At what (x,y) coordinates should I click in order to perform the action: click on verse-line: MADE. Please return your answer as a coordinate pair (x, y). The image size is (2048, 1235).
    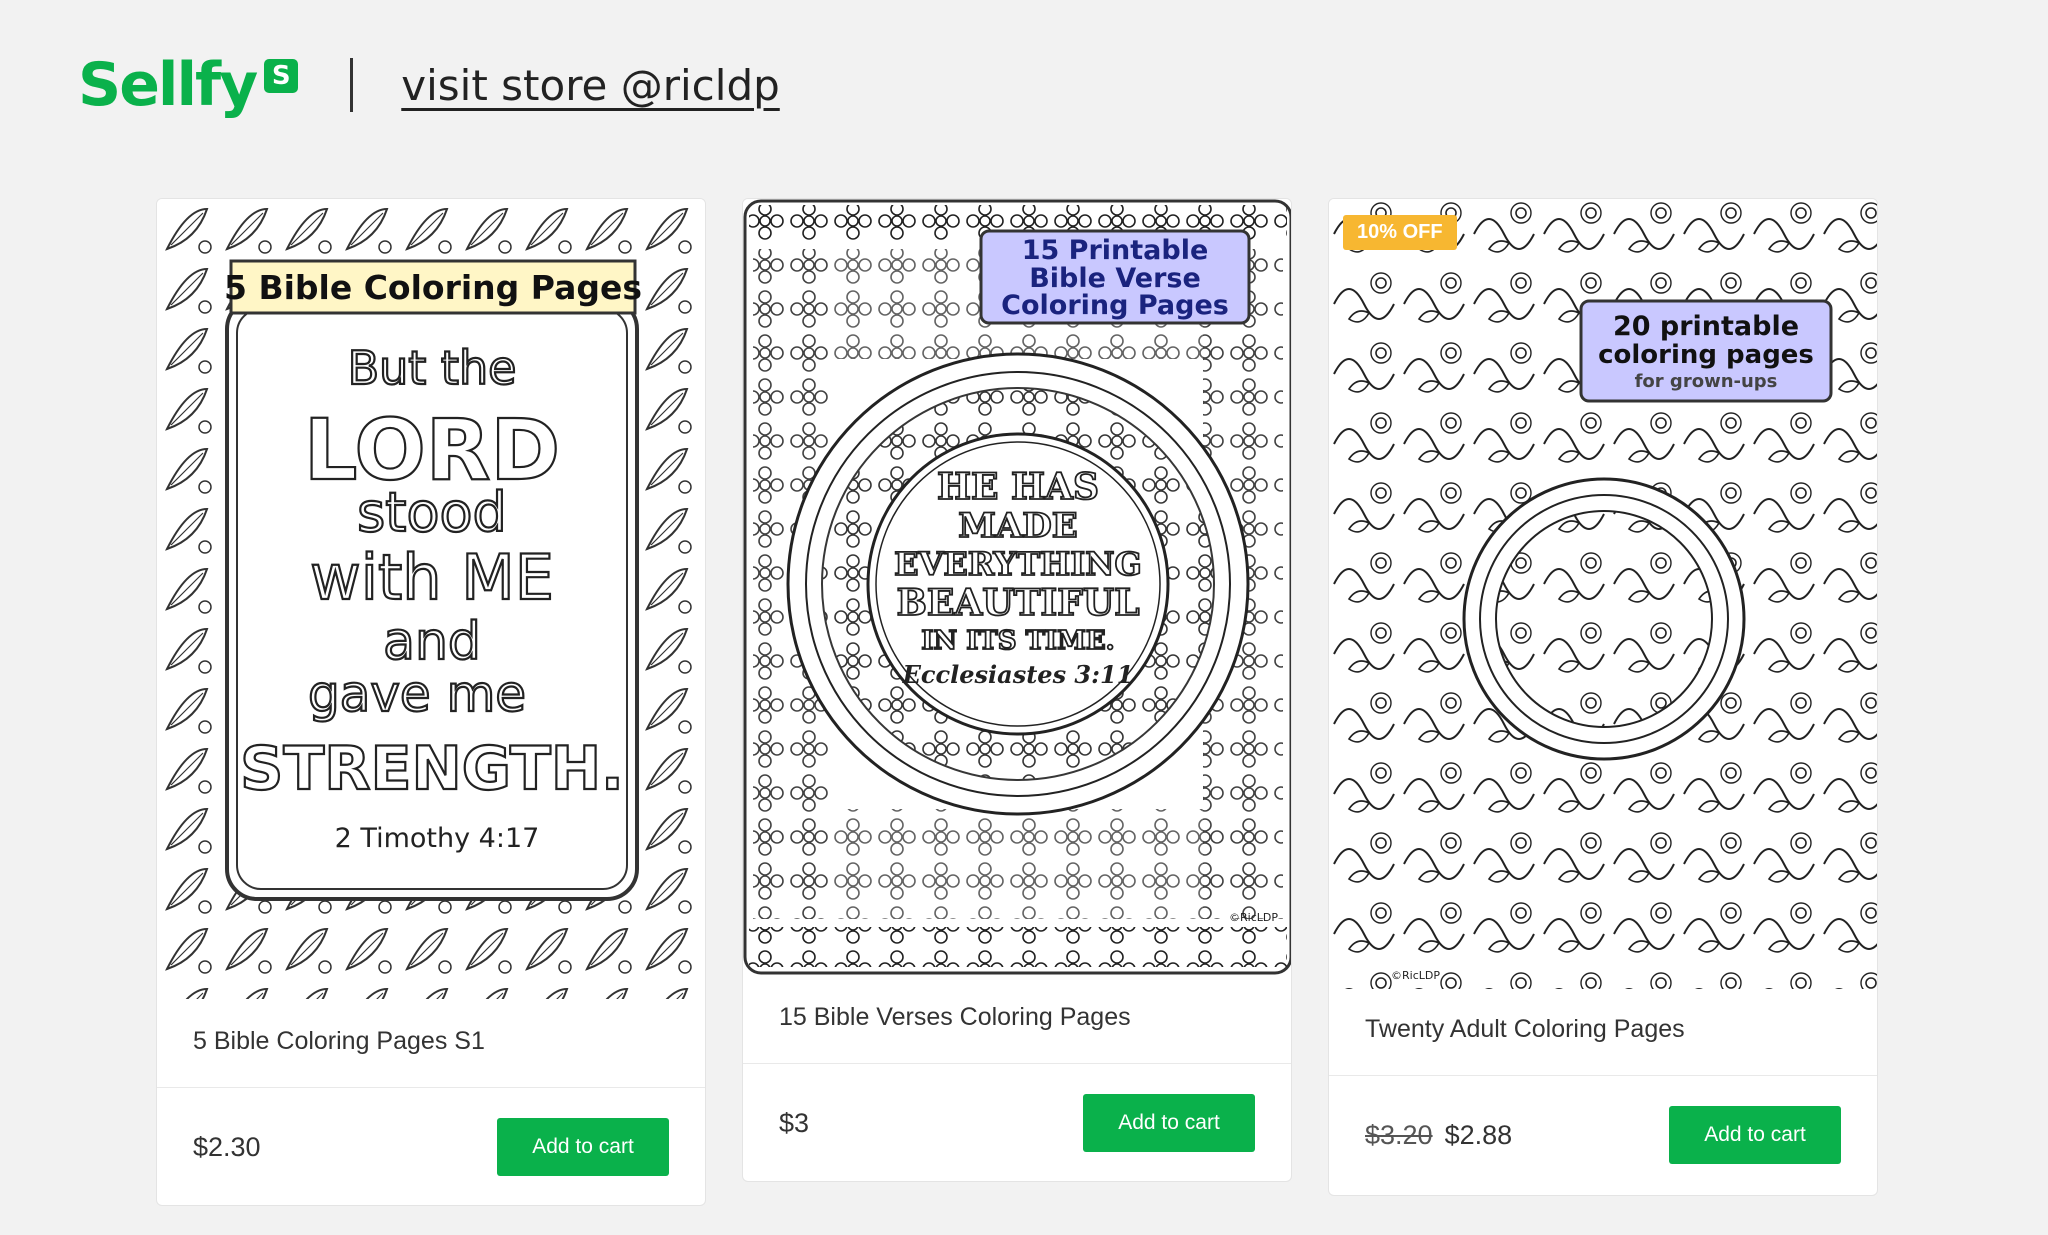
    Looking at the image, I should click on (1017, 526).